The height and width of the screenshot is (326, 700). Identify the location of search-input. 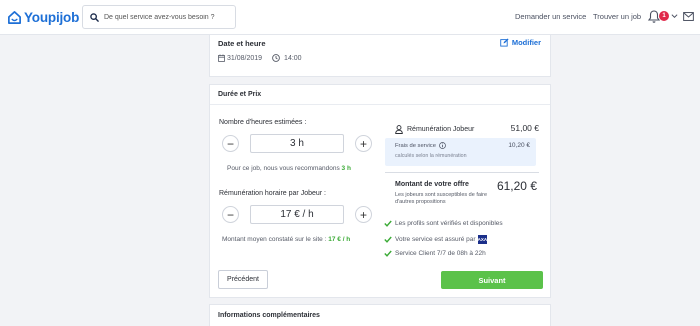
(169, 17).